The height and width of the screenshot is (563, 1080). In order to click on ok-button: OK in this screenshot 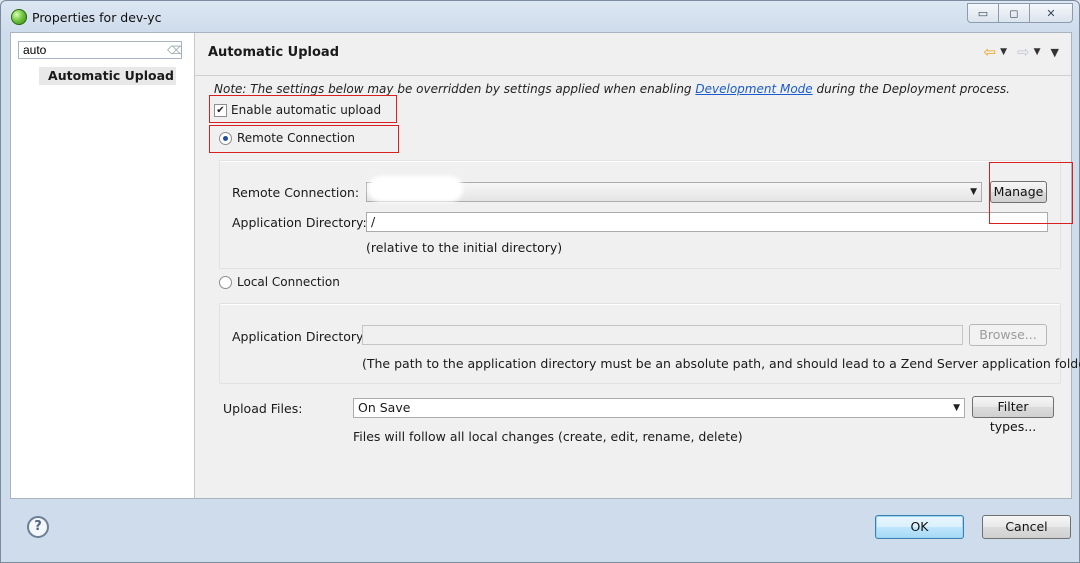, I will do `click(919, 527)`.